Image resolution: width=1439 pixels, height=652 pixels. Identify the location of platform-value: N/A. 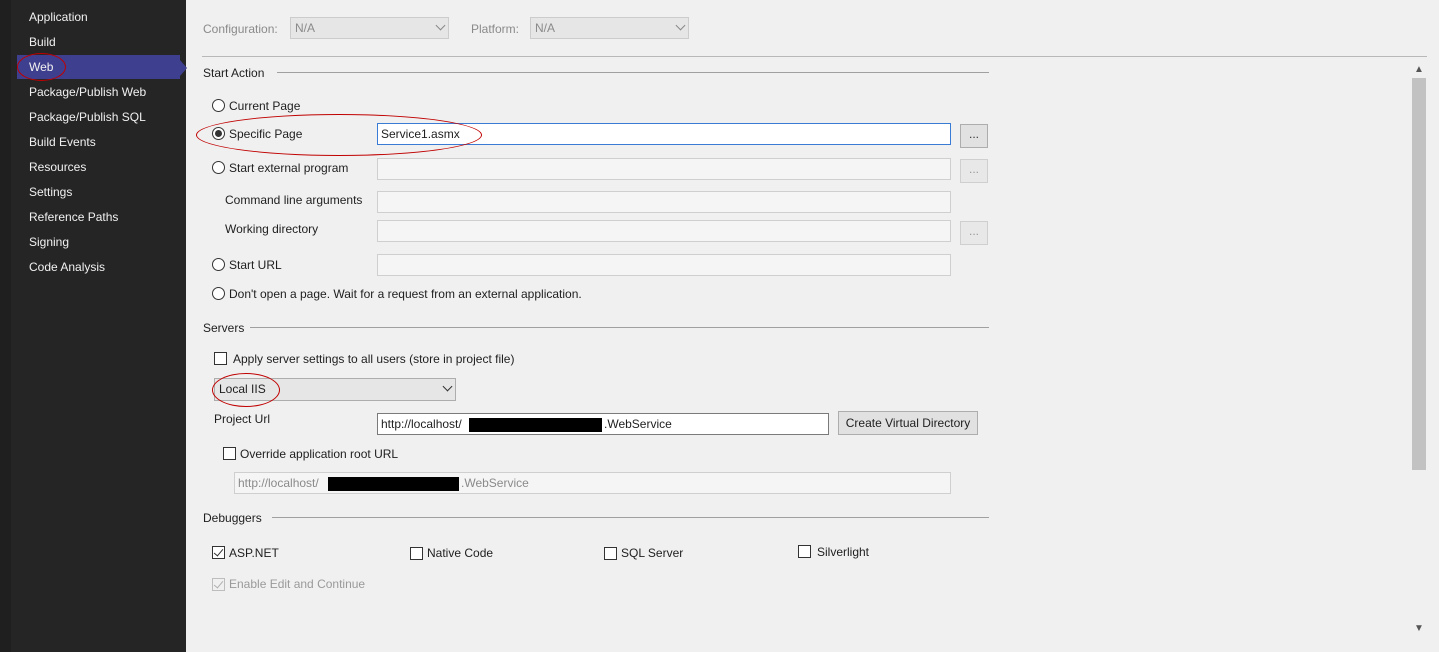
(545, 28).